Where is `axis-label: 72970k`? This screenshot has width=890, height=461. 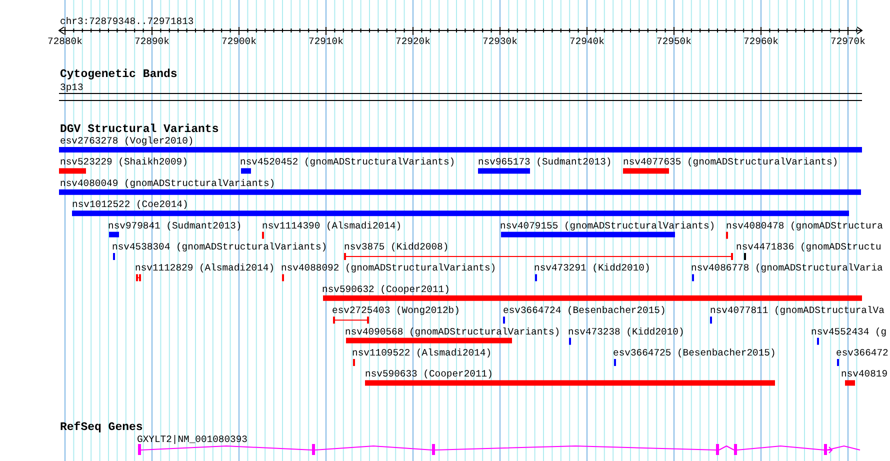 axis-label: 72970k is located at coordinates (848, 41).